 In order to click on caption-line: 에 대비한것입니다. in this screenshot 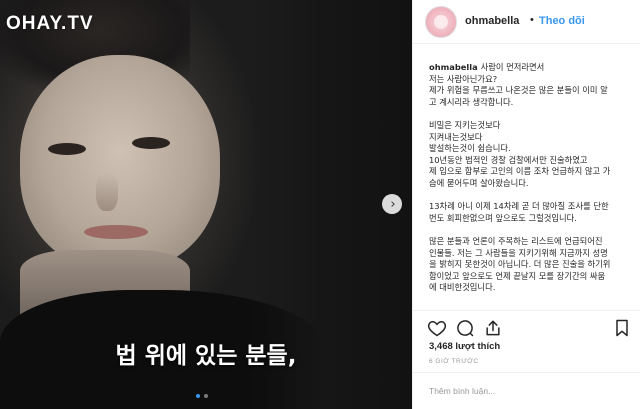, I will do `click(531, 288)`.